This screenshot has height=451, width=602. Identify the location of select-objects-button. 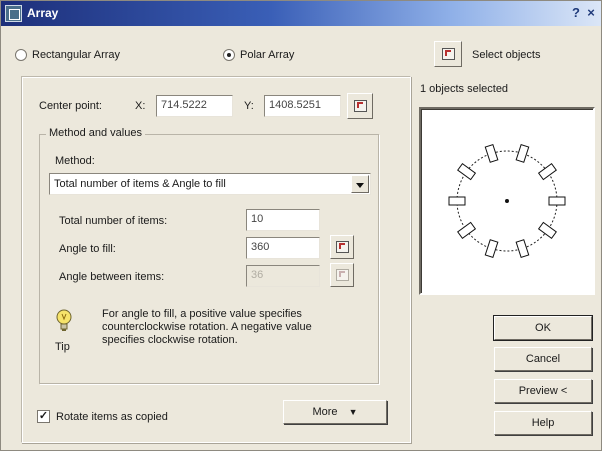
(448, 54).